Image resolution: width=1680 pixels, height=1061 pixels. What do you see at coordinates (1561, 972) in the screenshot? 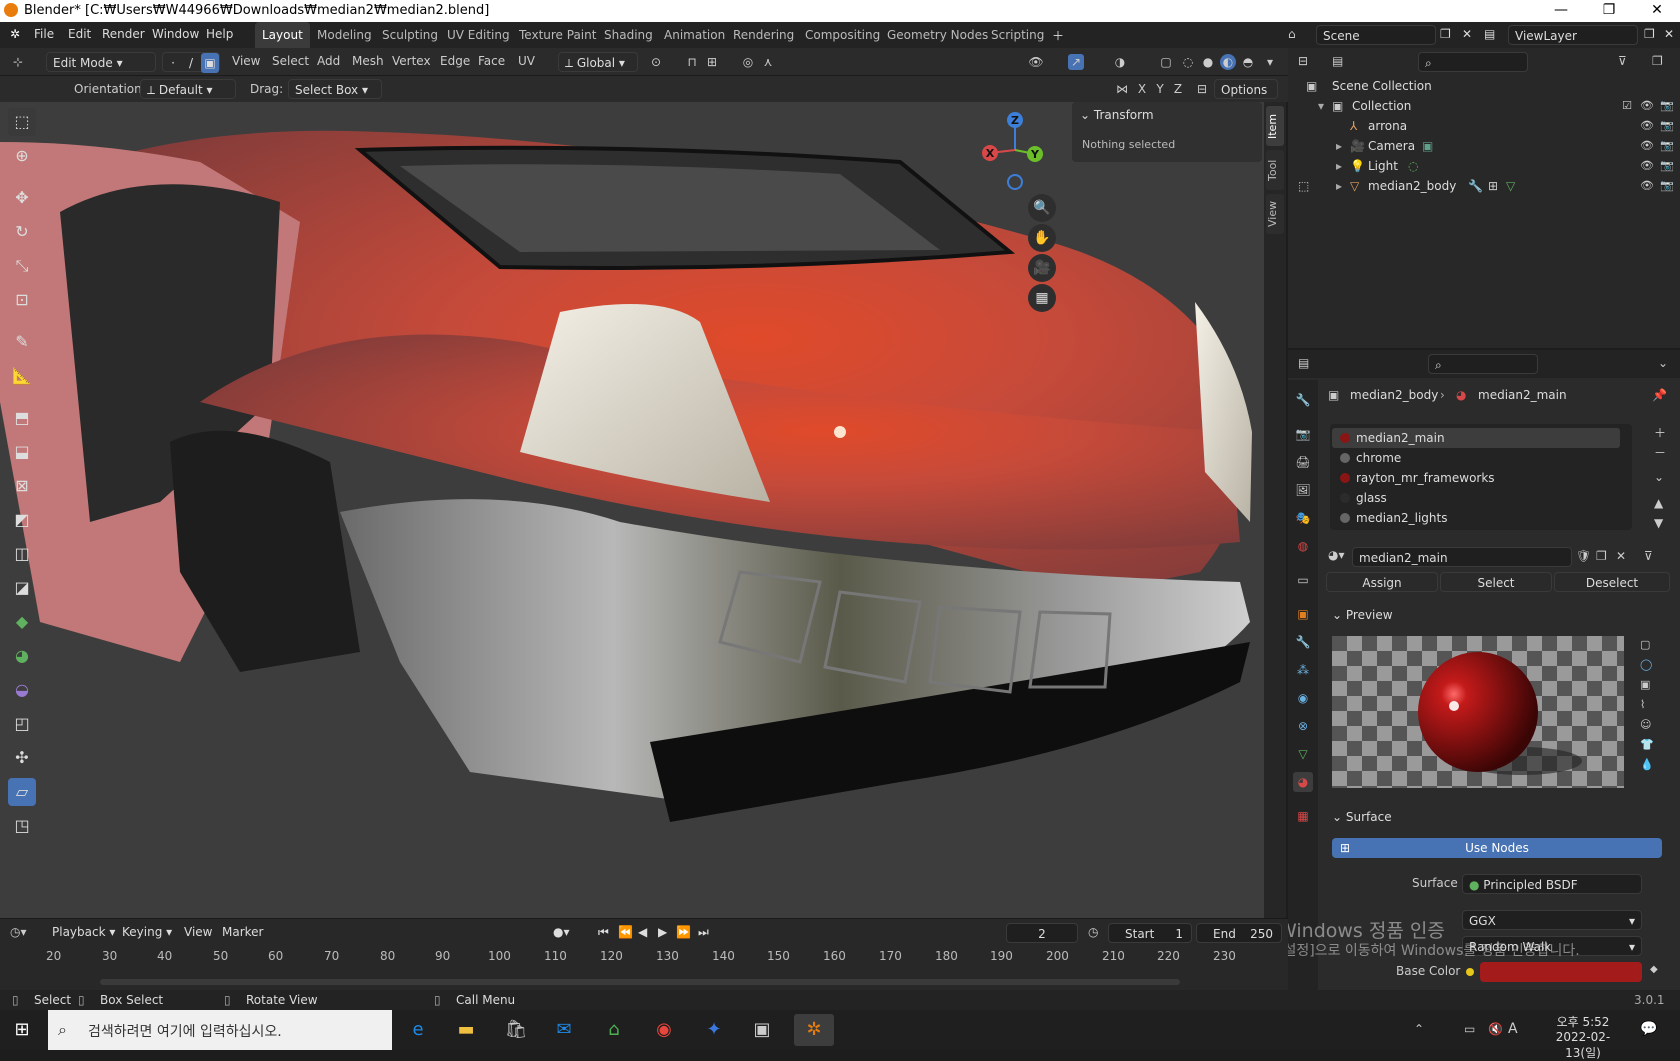
I see `base-color-swatch` at bounding box center [1561, 972].